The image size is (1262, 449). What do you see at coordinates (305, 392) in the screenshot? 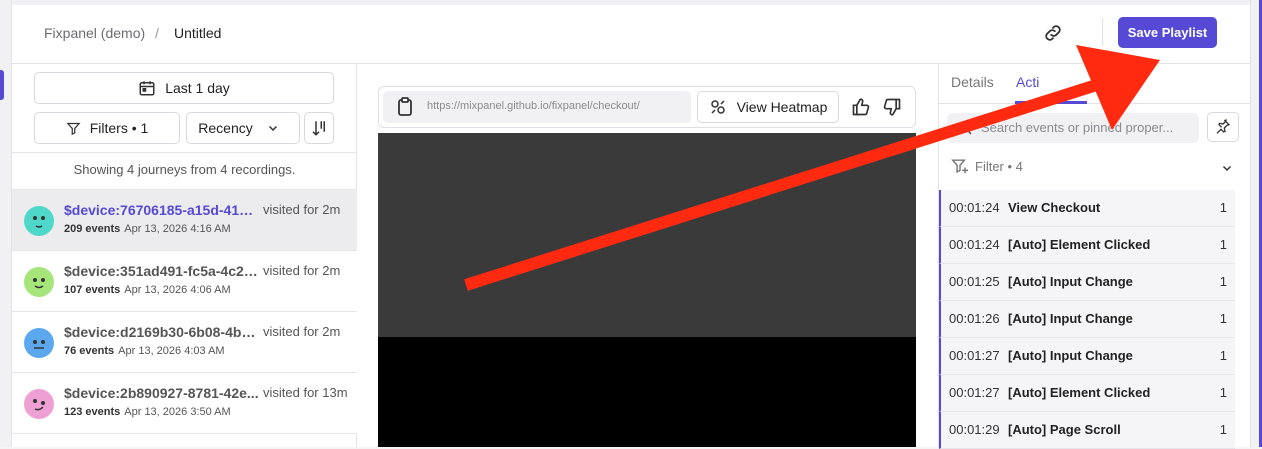
I see `journey-duration: visited for 13m` at bounding box center [305, 392].